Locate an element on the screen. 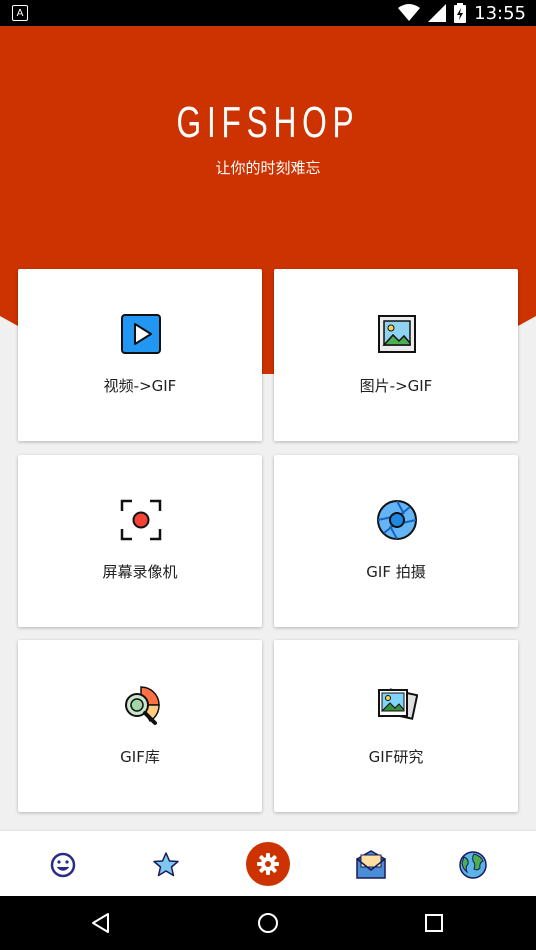  image-to-gif-card: 图片->GIF is located at coordinates (396, 355).